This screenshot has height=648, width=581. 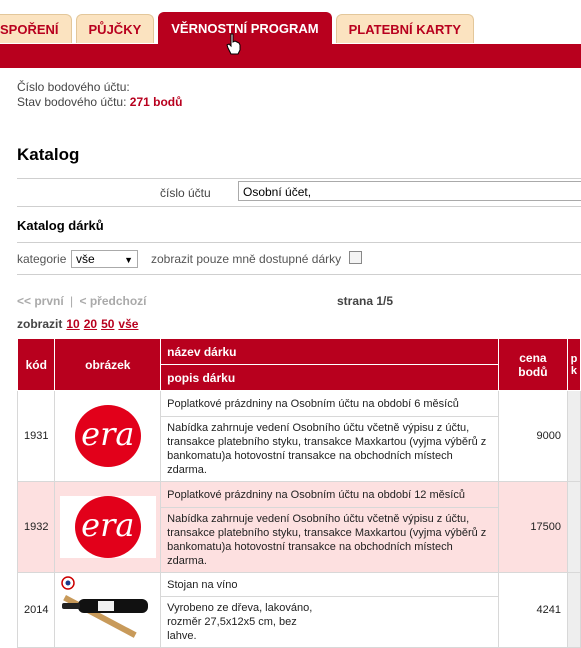 I want to click on pager: << první | < předchozí, so click(x=82, y=301).